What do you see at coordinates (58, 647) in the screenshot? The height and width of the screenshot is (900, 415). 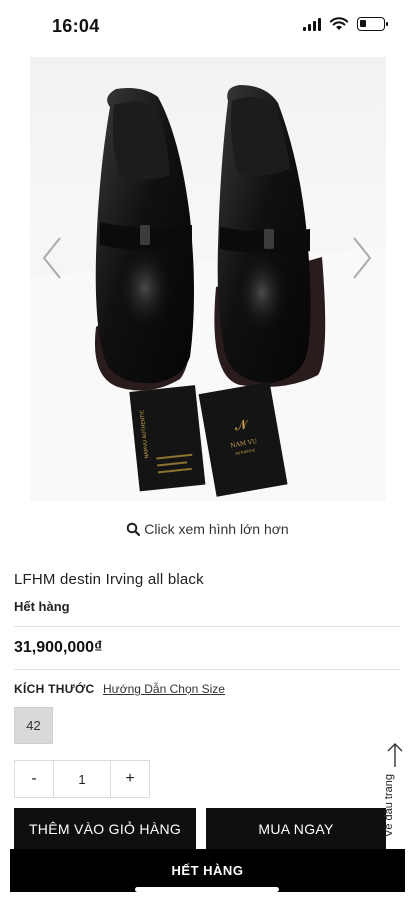 I see `product-price: 31,900,000₫` at bounding box center [58, 647].